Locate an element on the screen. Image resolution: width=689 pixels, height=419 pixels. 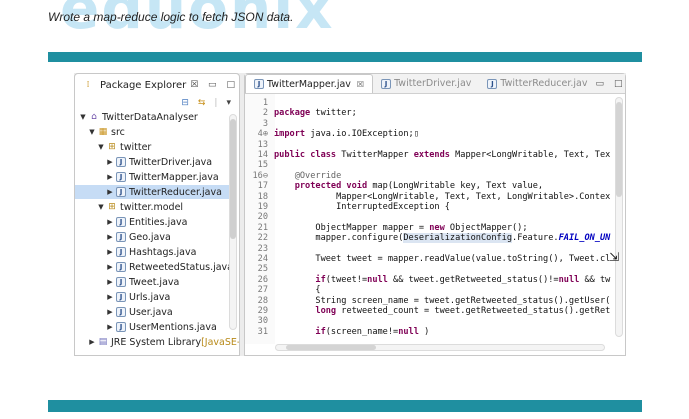
code-line: 31 if(screen_name!=null ) is located at coordinates (337, 331).